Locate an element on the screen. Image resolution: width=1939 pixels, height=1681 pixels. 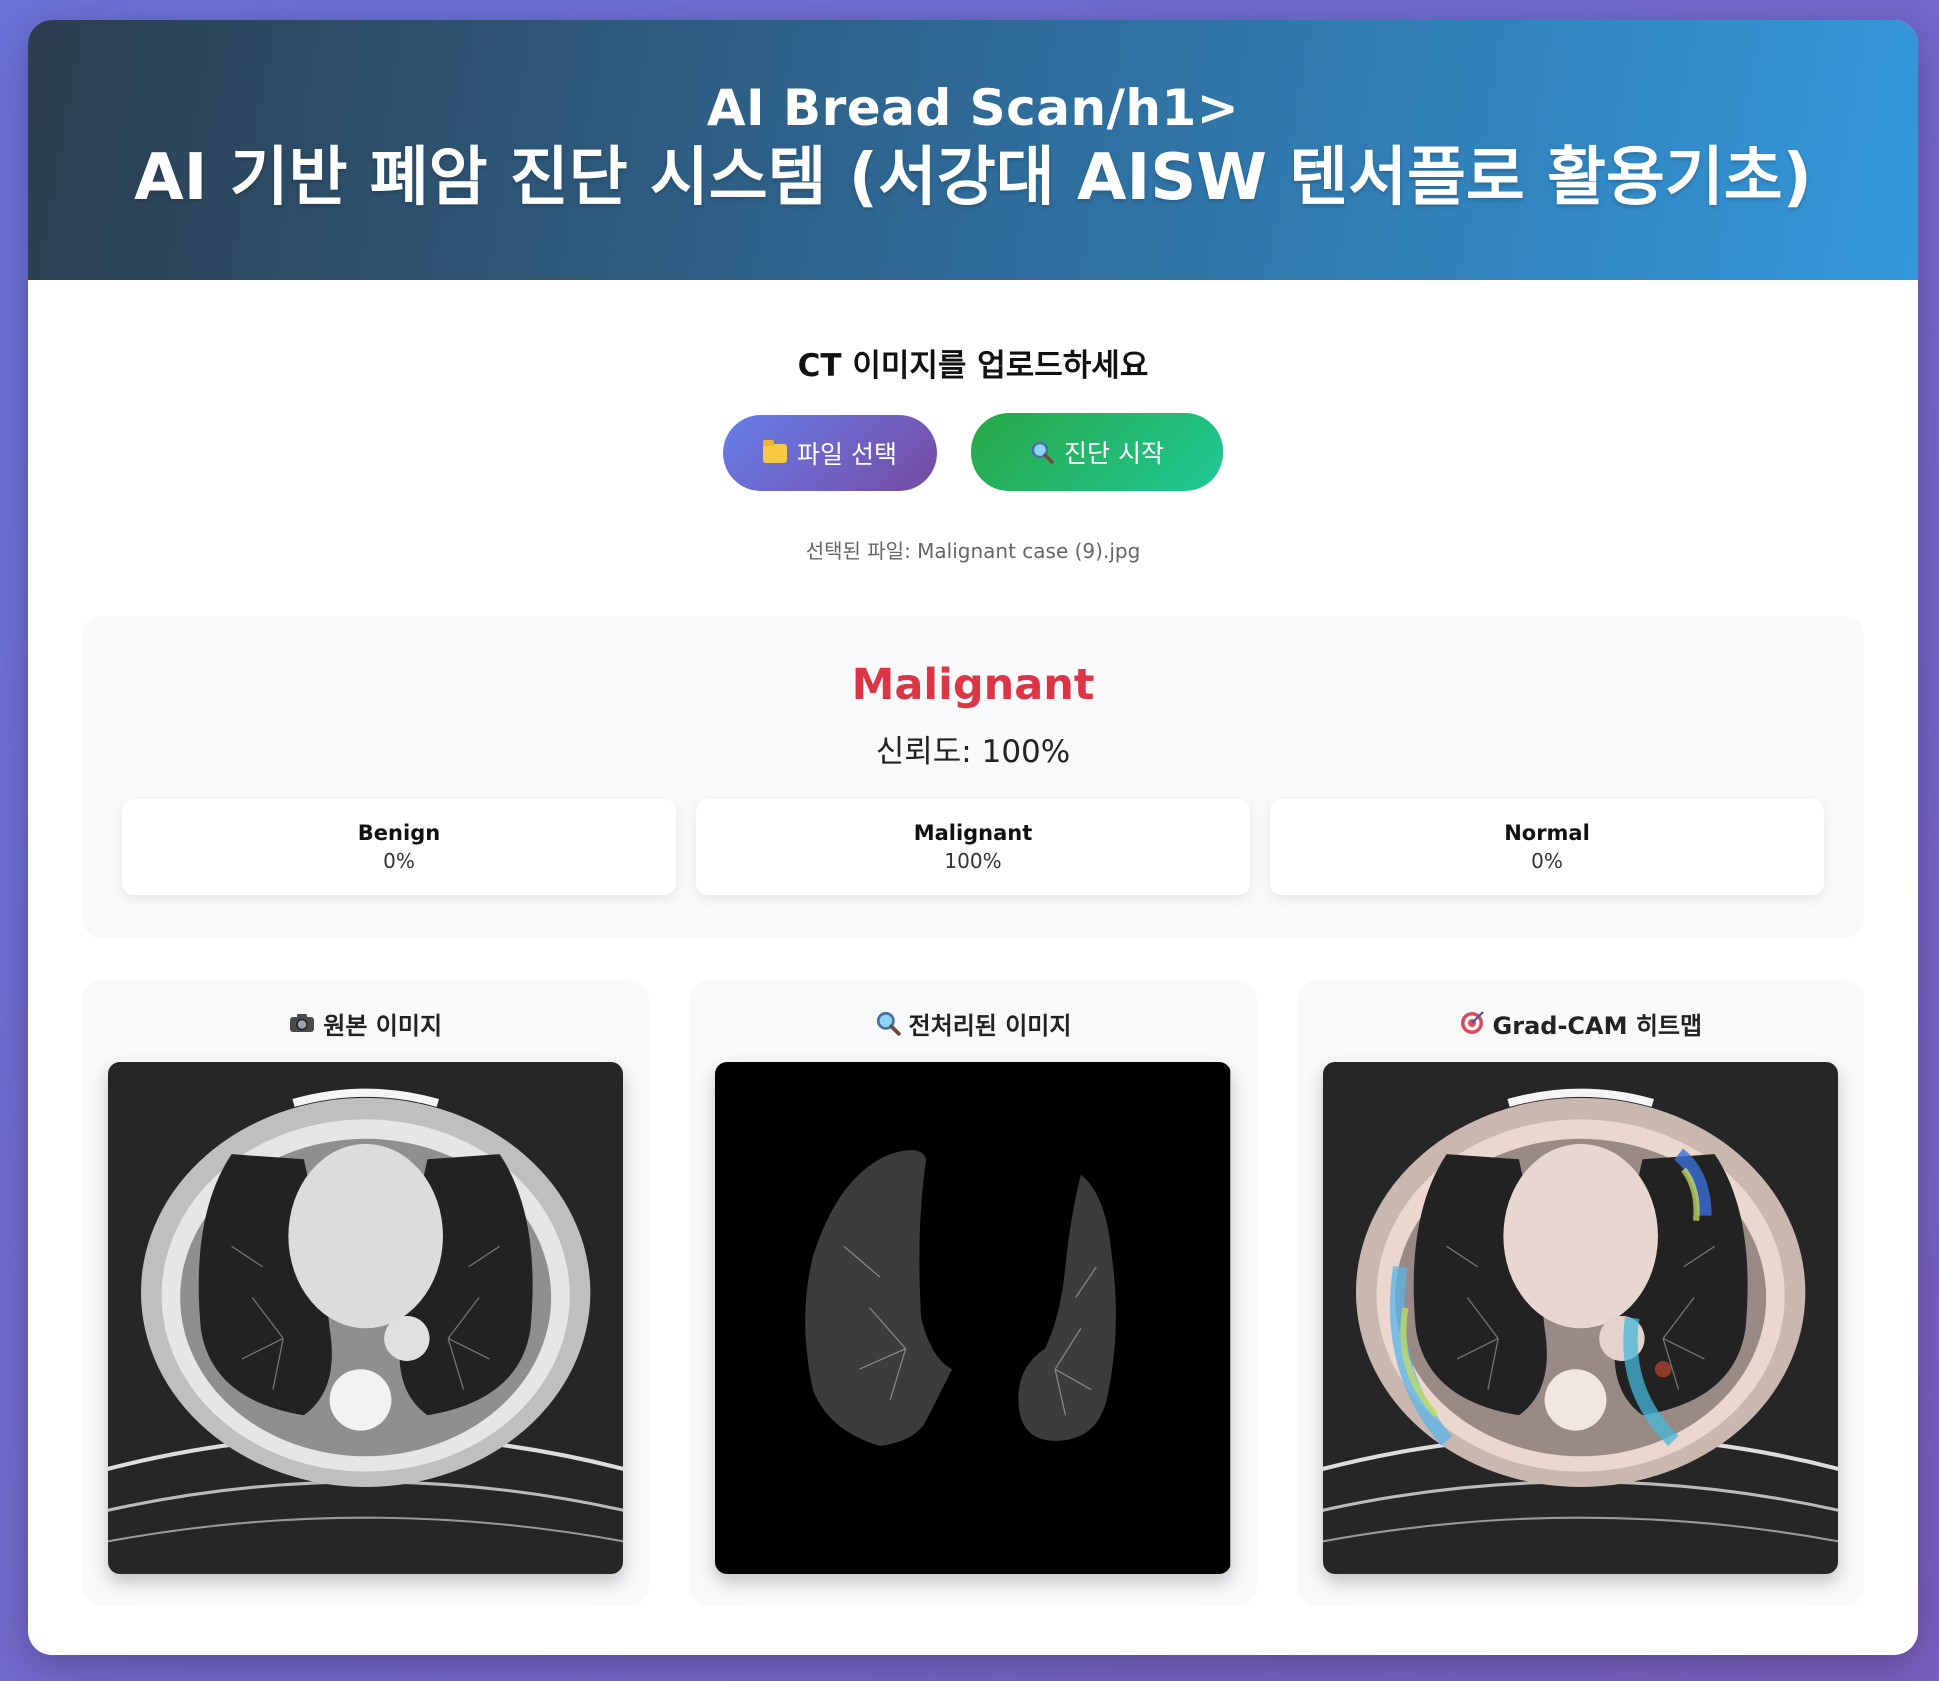
diagnose-button: 진단 시작 is located at coordinates (1097, 452).